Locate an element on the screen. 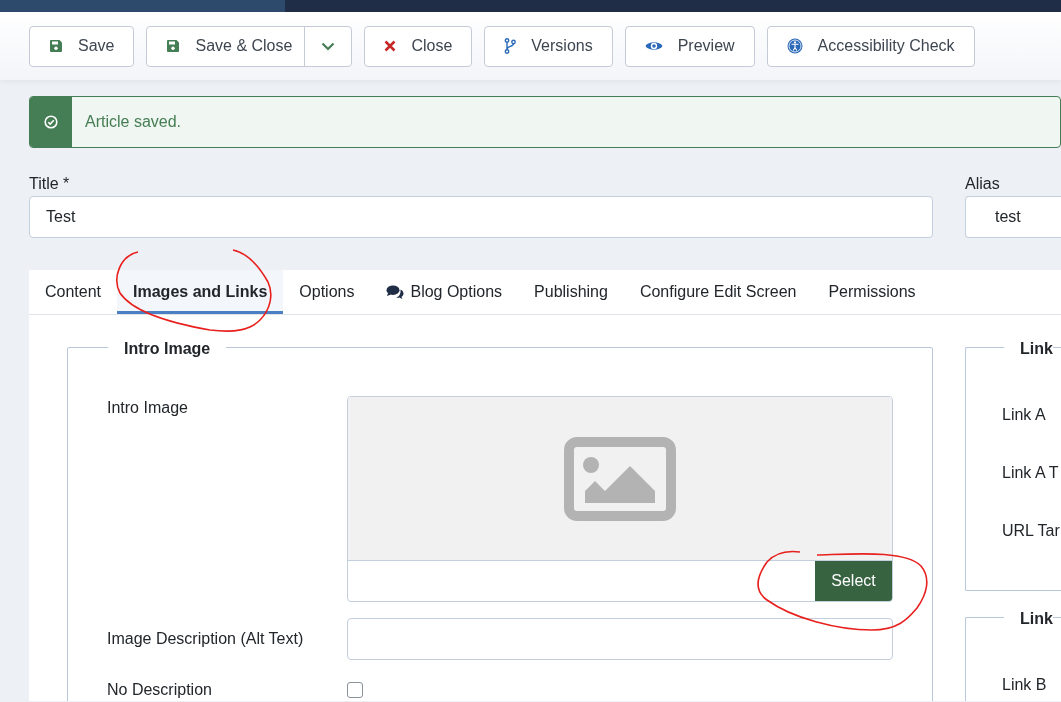 This screenshot has height=702, width=1061. tab: Permissions is located at coordinates (872, 292).